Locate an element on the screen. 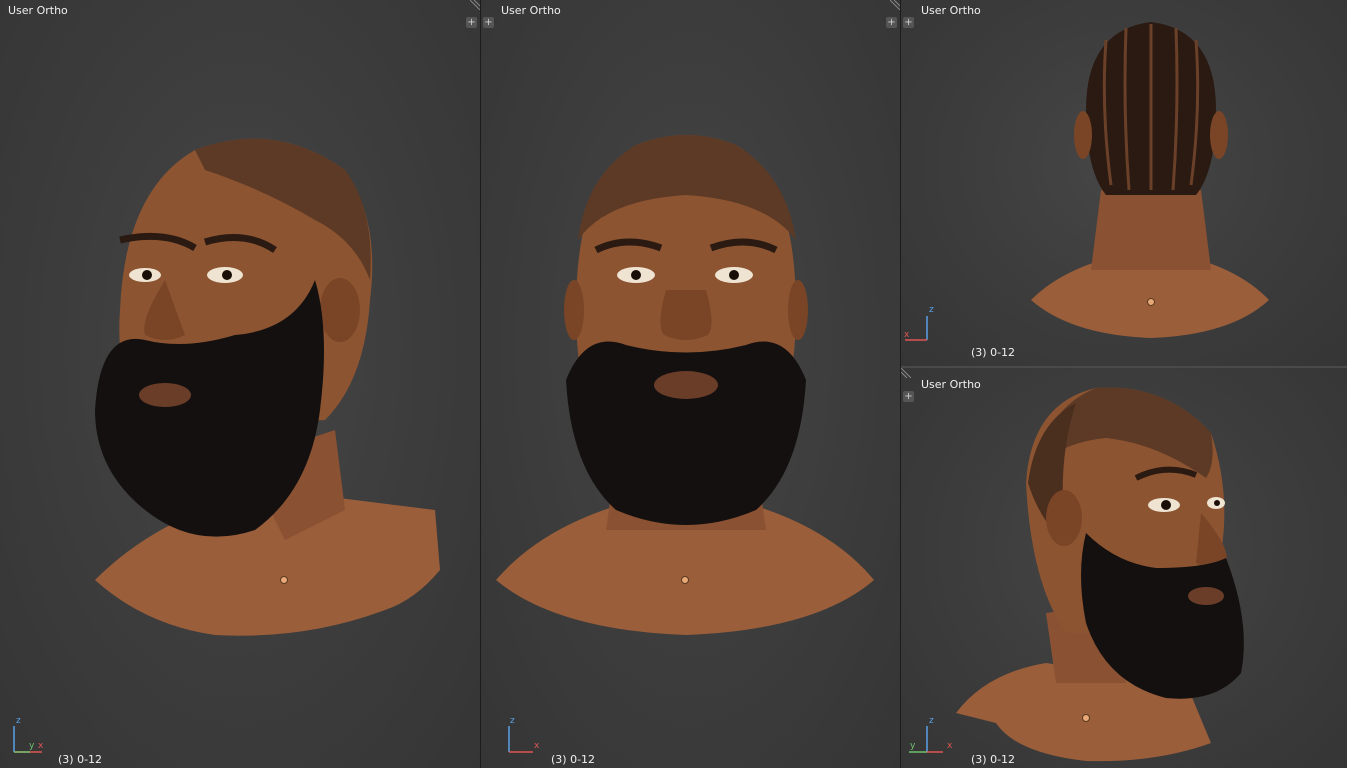  head-model-three-quarter-right is located at coordinates (1106, 573).